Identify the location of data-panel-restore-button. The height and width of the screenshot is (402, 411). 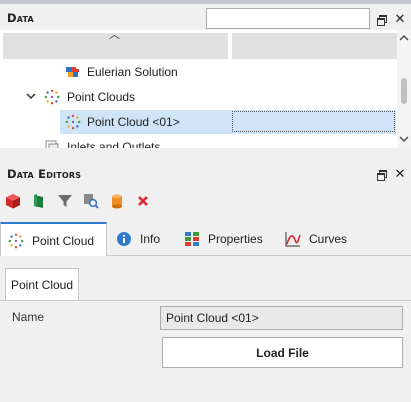
(381, 19).